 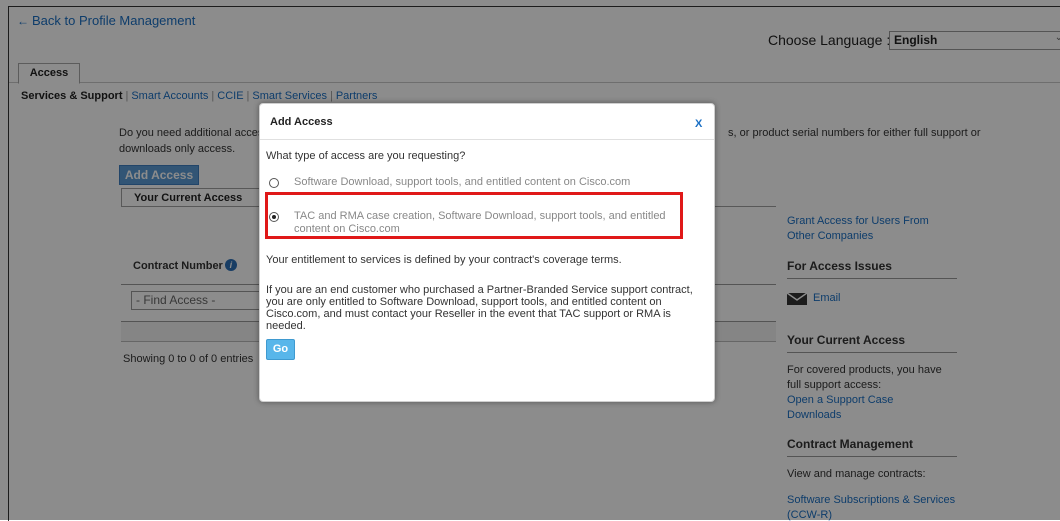 I want to click on go-button: Go, so click(x=280, y=349).